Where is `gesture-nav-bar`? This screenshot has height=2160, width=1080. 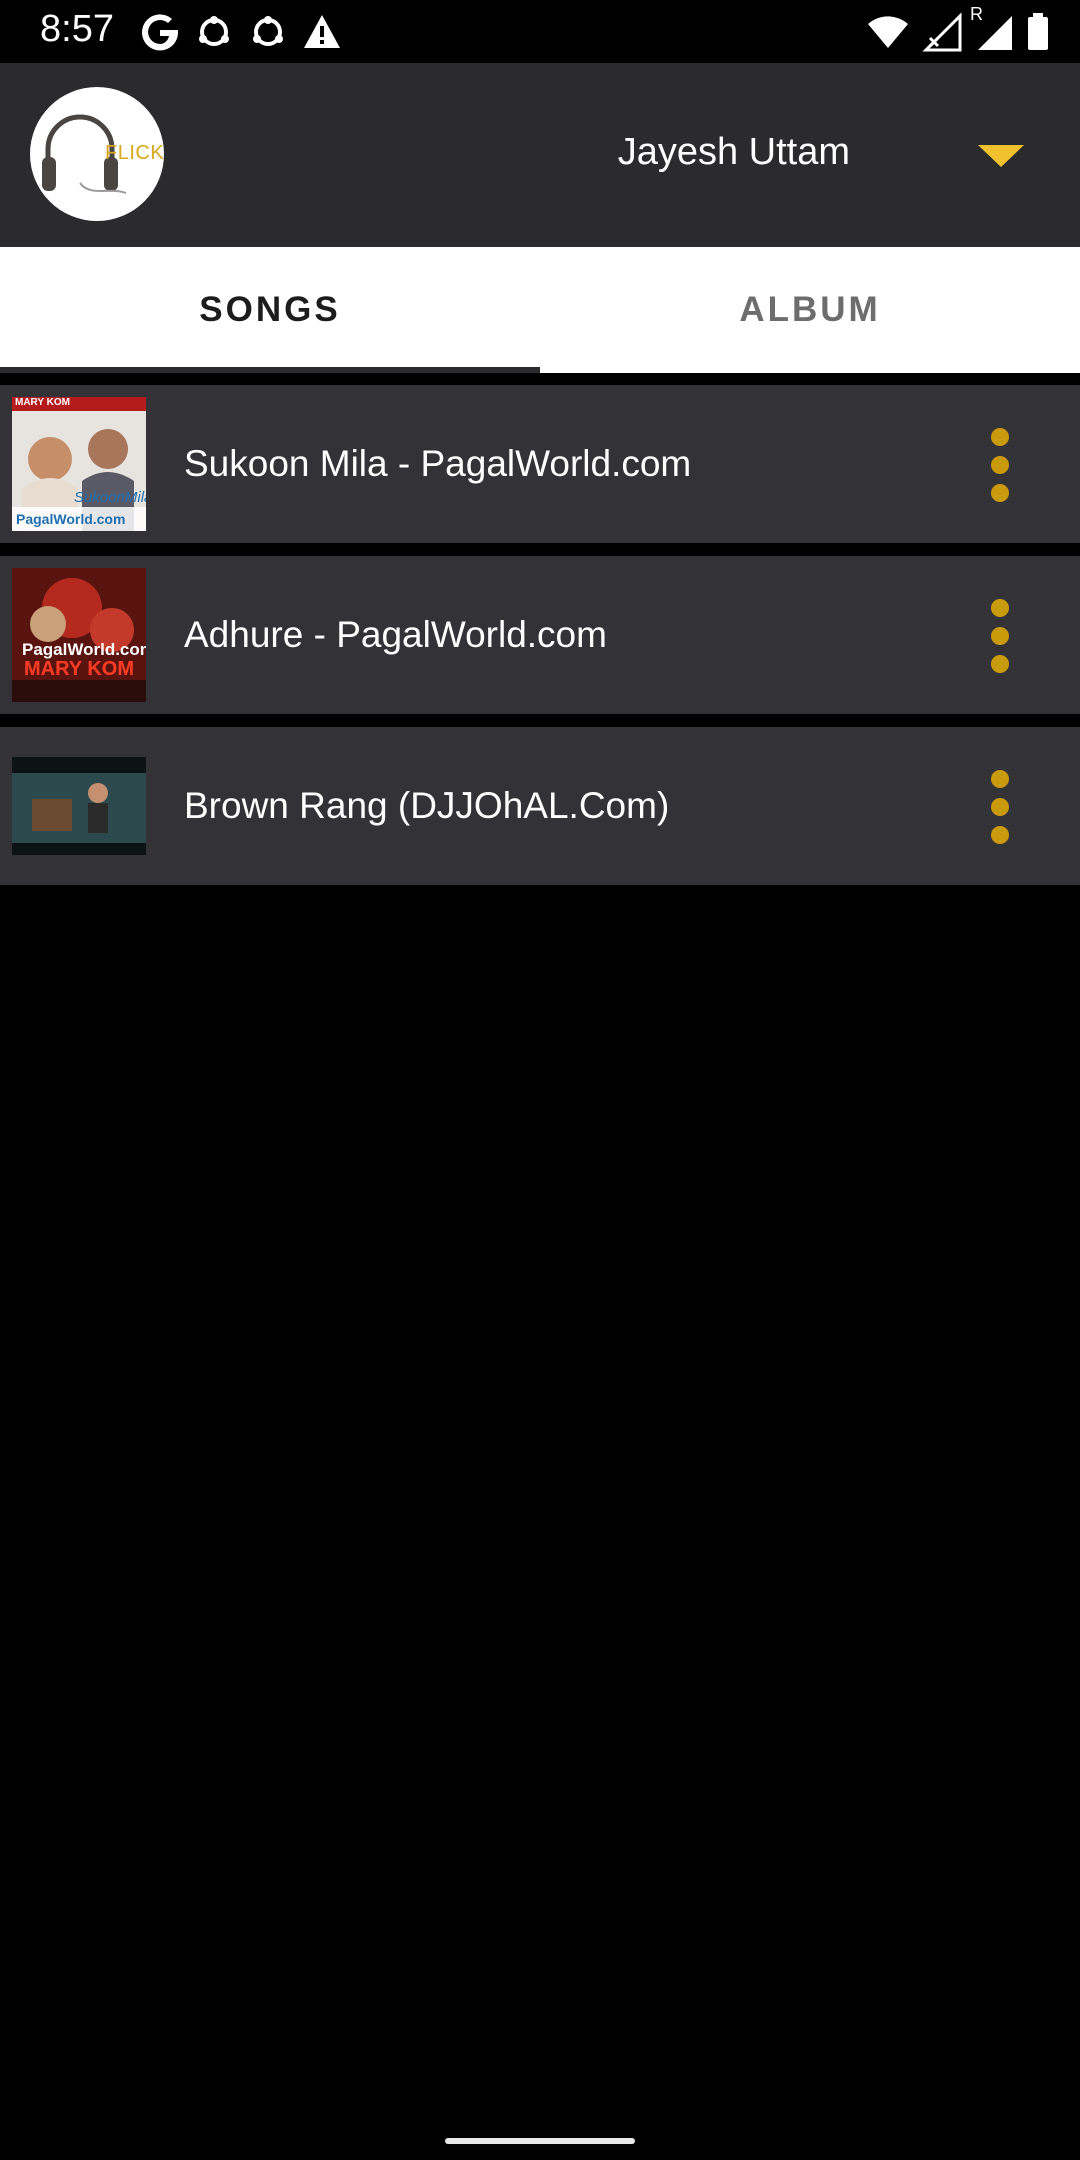 gesture-nav-bar is located at coordinates (540, 2141).